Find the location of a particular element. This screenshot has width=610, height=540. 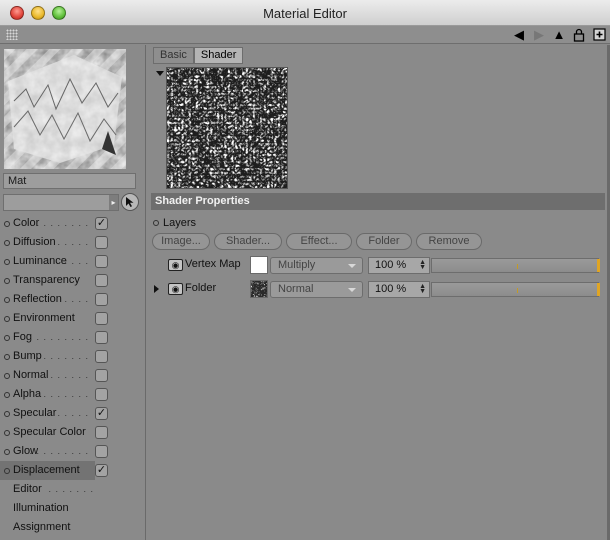

channel-item-illumination: Illumination is located at coordinates (73, 508).